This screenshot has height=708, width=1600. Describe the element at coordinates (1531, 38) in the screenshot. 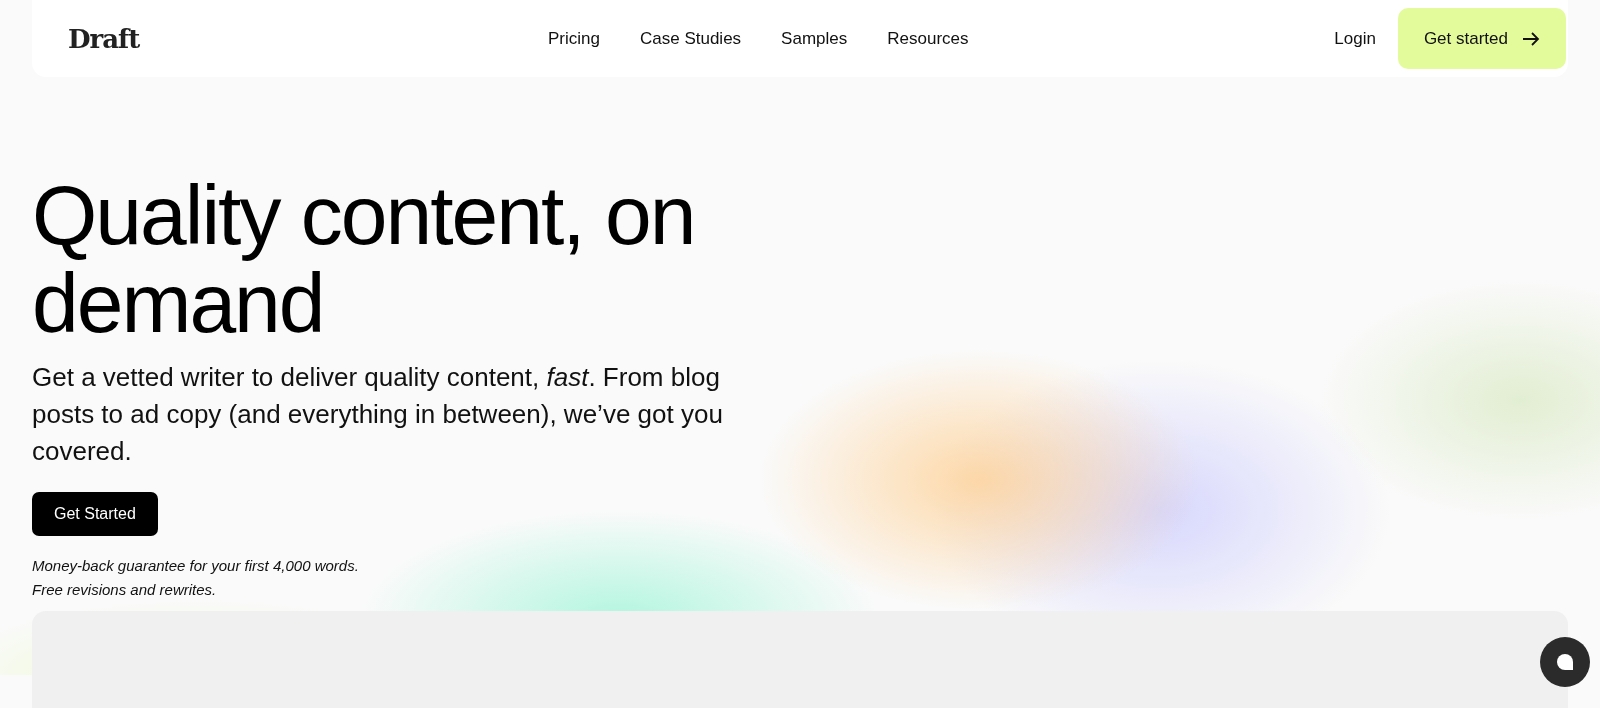

I see `arrow-right-icon` at that location.